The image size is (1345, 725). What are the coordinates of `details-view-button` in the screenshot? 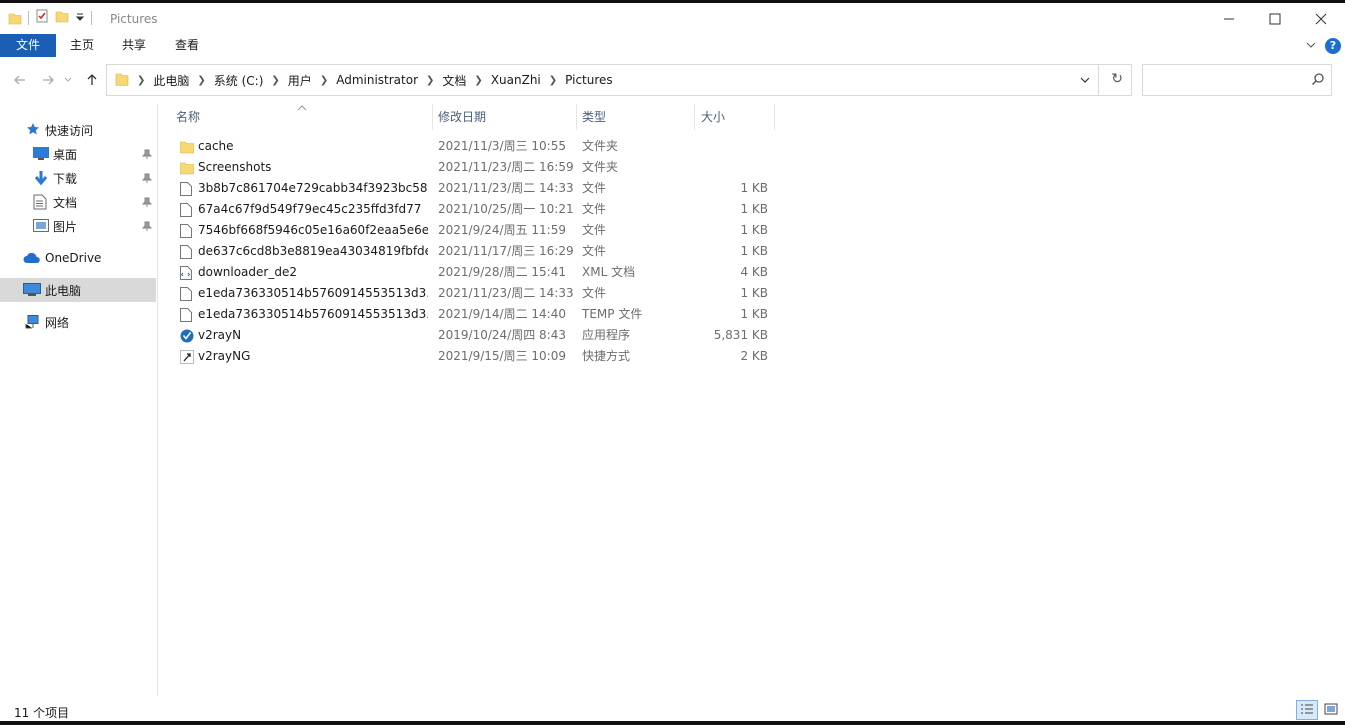 It's located at (1307, 710).